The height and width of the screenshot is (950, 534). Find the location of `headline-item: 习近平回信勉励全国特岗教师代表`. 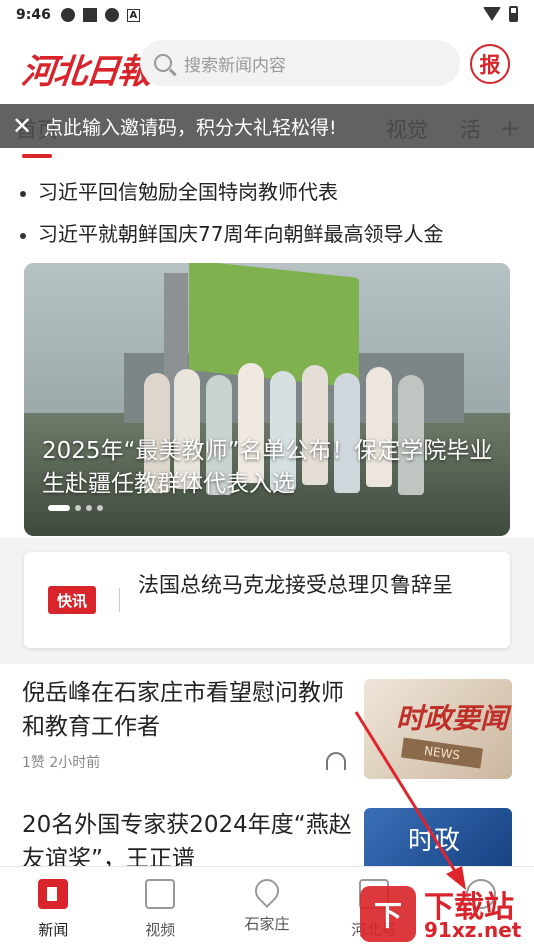

headline-item: 习近平回信勉励全国特岗教师代表 is located at coordinates (270, 190).